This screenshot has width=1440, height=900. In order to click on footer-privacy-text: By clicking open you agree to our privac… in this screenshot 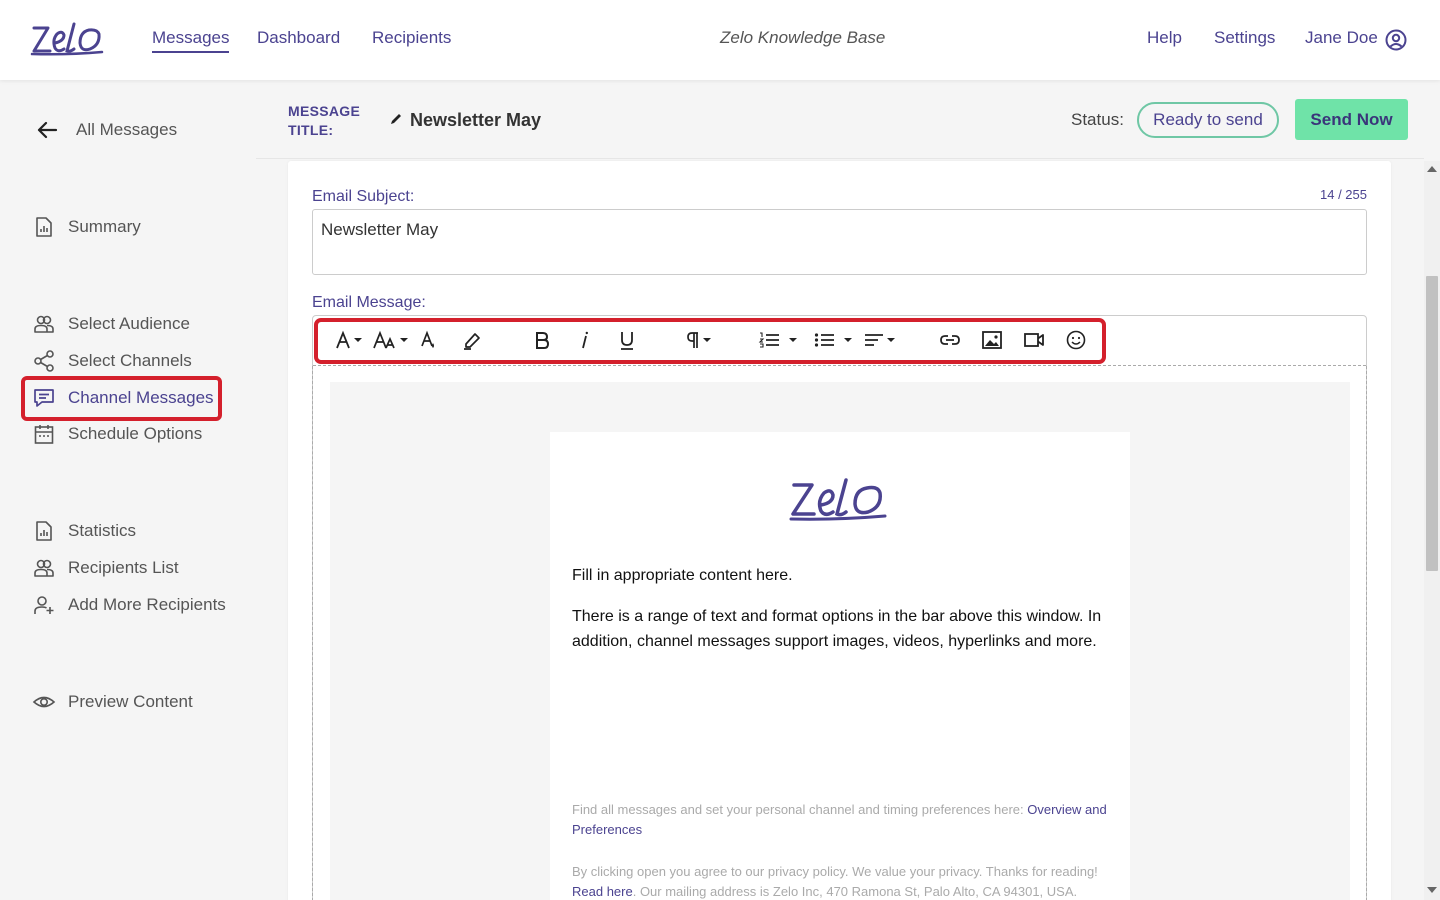, I will do `click(835, 871)`.